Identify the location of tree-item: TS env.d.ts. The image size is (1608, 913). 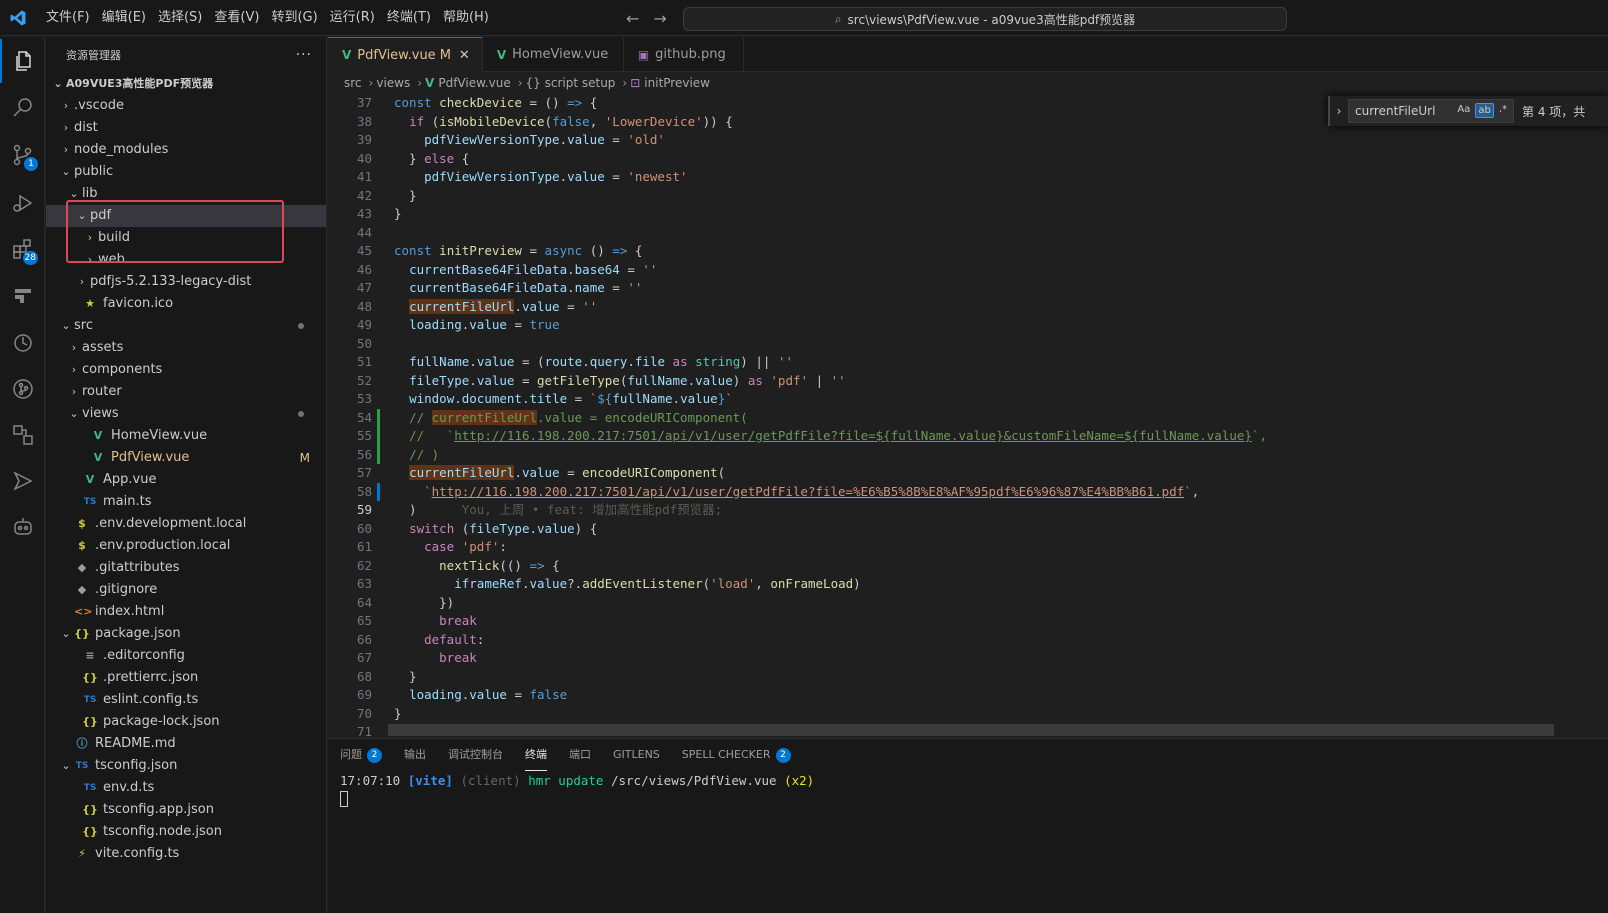
(186, 788).